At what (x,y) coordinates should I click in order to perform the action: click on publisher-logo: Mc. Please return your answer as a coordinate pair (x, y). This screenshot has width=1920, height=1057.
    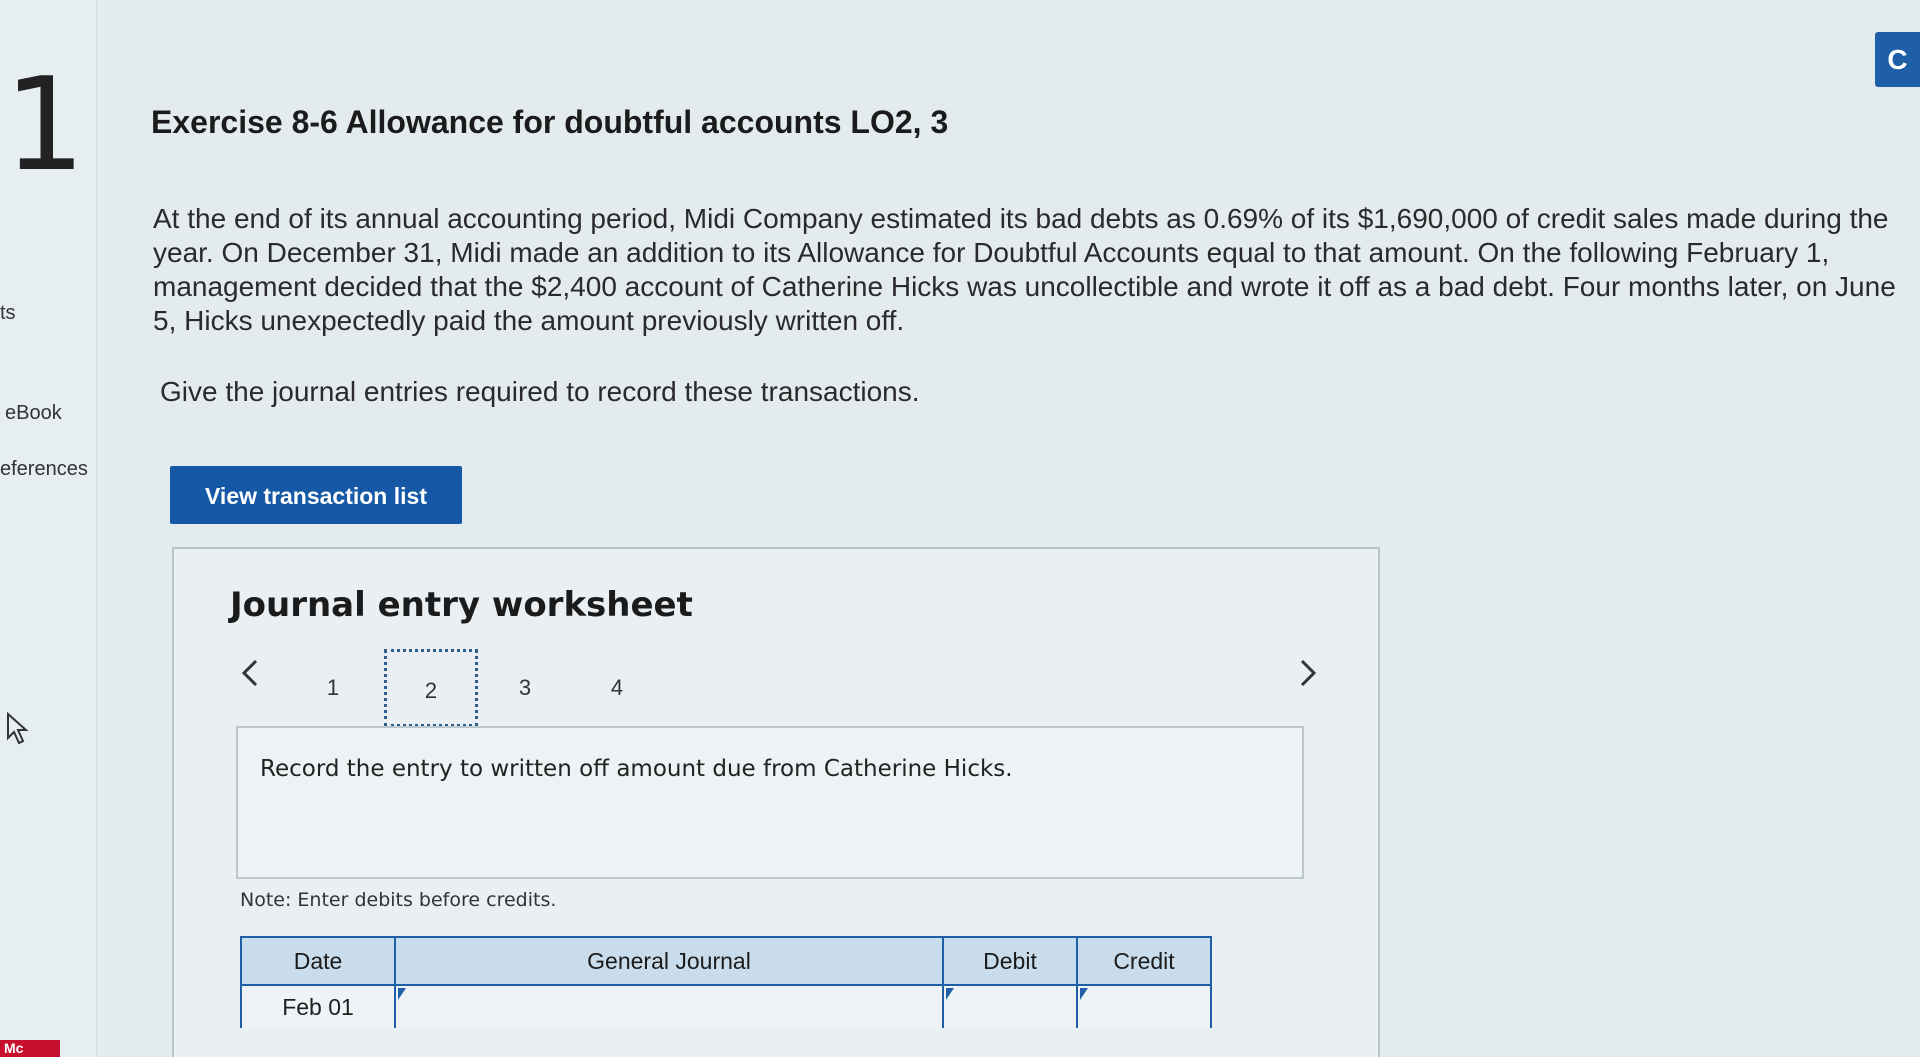
    Looking at the image, I should click on (30, 1048).